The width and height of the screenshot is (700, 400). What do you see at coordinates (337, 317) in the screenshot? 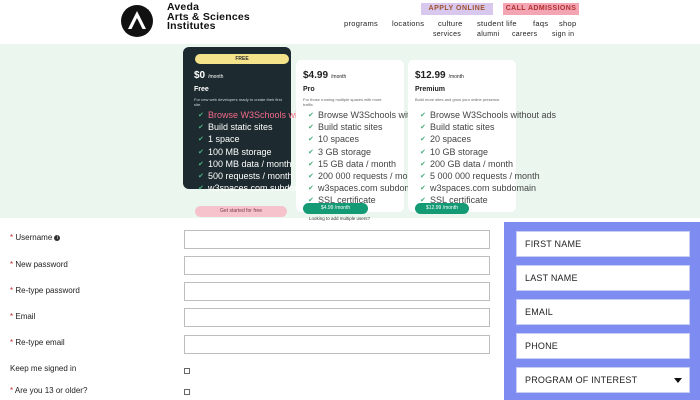
I see `email-input` at bounding box center [337, 317].